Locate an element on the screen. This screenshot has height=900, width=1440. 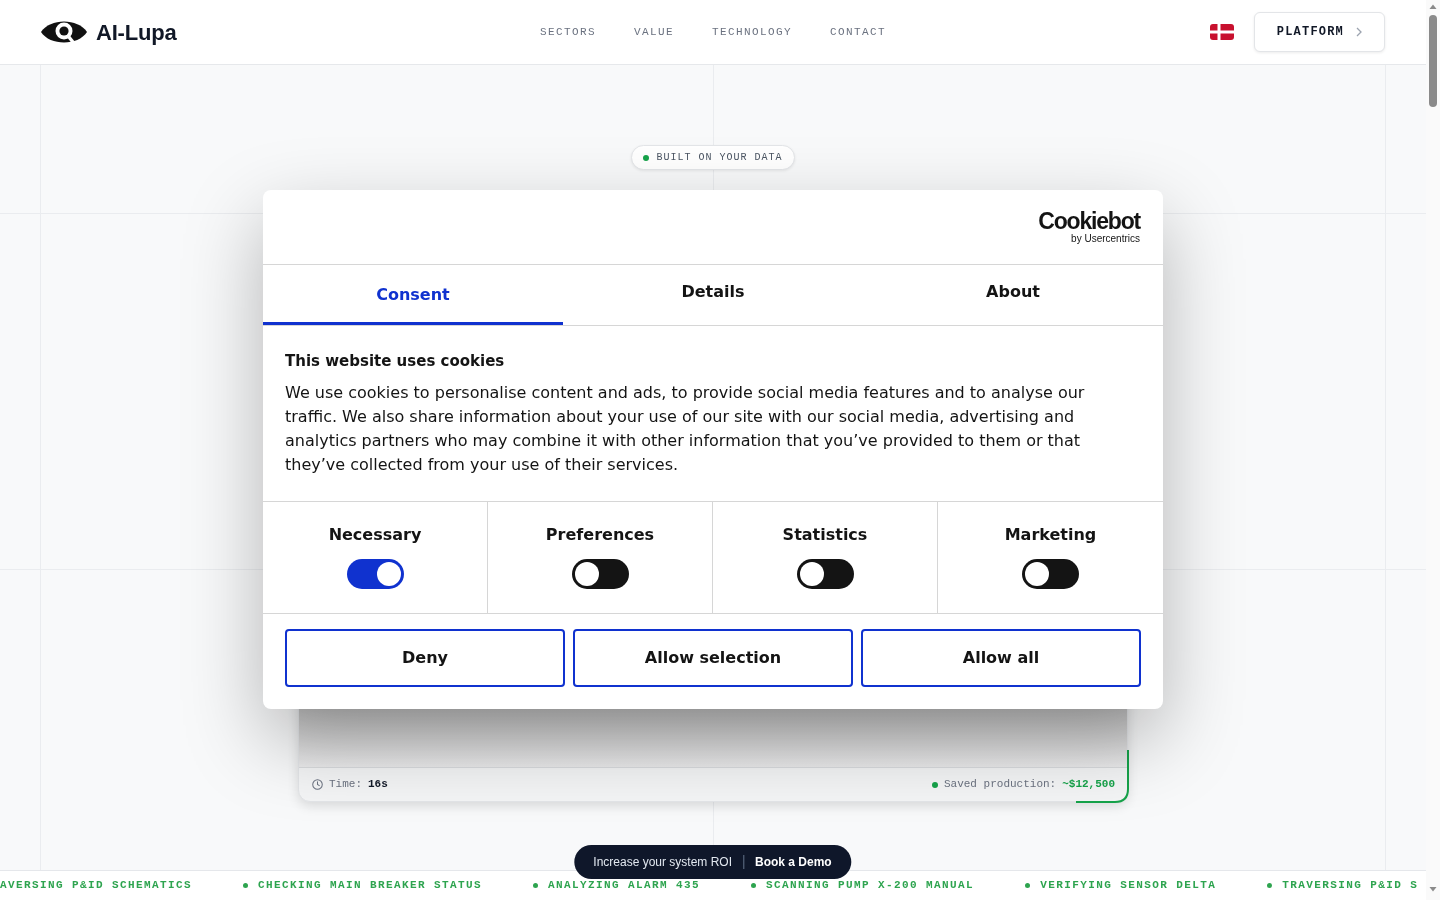
saved-production-value: ~$12,500 is located at coordinates (1088, 785).